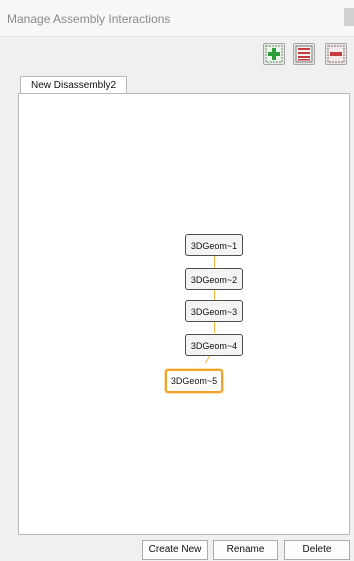 Image resolution: width=354 pixels, height=561 pixels. What do you see at coordinates (89, 19) in the screenshot?
I see `window-title: Manage Assembly Interactions` at bounding box center [89, 19].